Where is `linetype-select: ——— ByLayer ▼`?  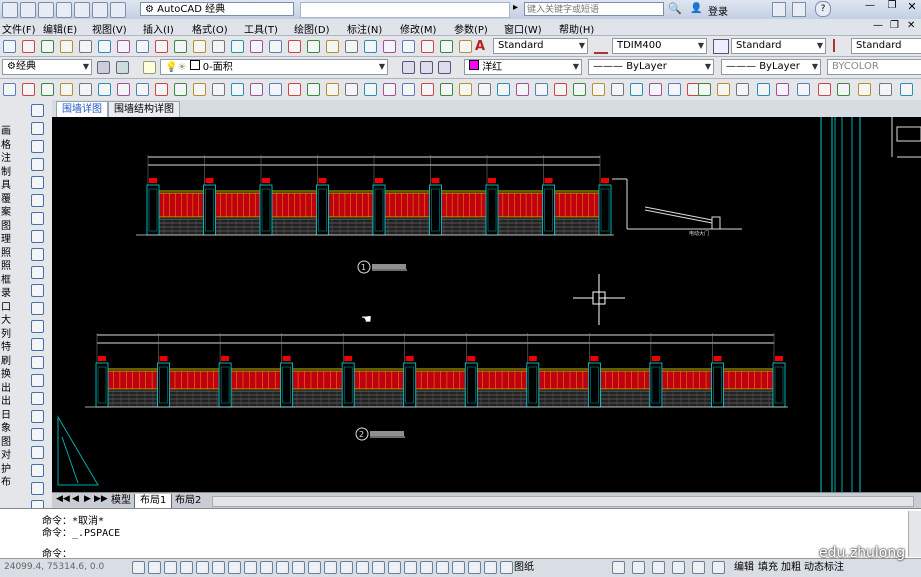 linetype-select: ——— ByLayer ▼ is located at coordinates (651, 67).